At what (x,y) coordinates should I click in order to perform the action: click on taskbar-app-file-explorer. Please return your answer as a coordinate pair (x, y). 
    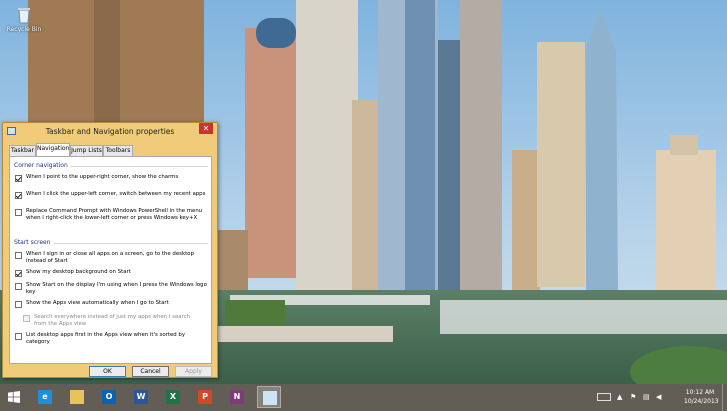
    Looking at the image, I should click on (77, 397).